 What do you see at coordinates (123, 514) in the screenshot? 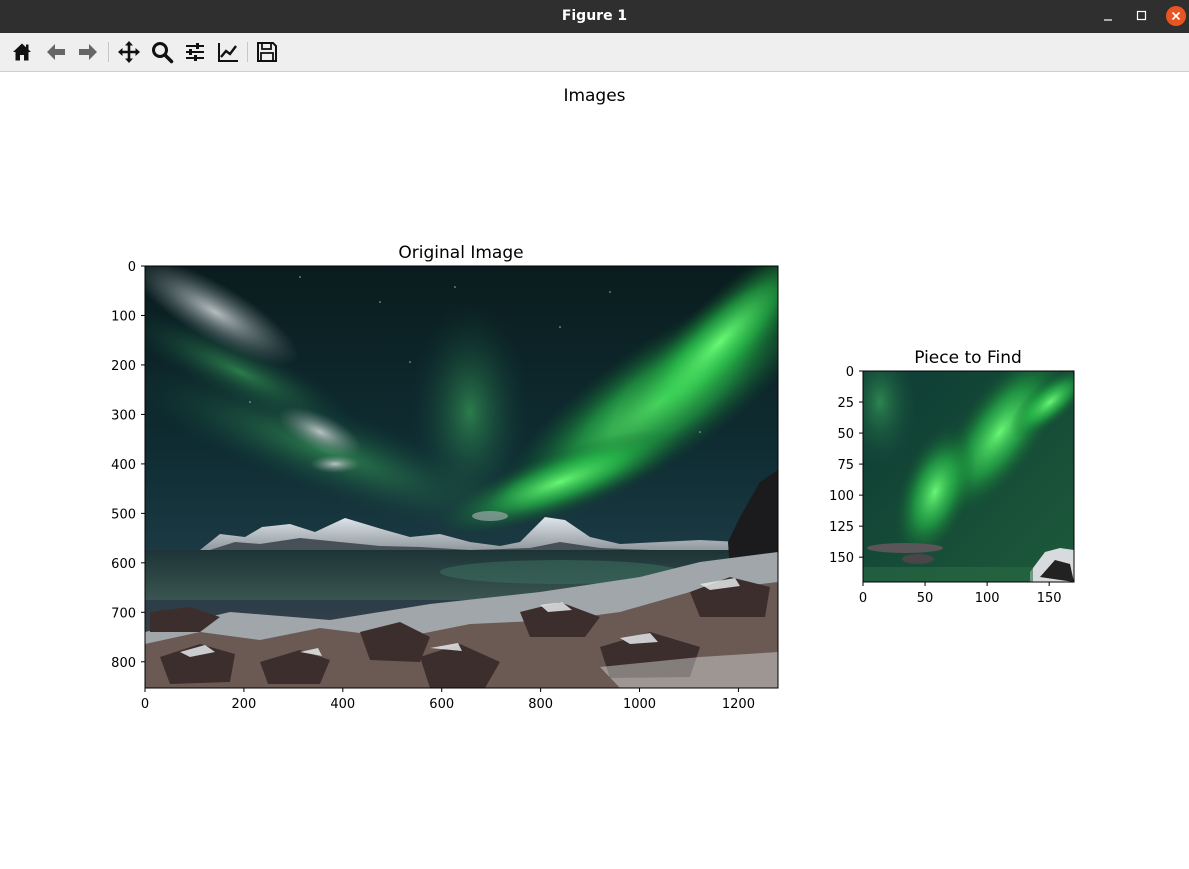
I see `original-ytick-label: 500` at bounding box center [123, 514].